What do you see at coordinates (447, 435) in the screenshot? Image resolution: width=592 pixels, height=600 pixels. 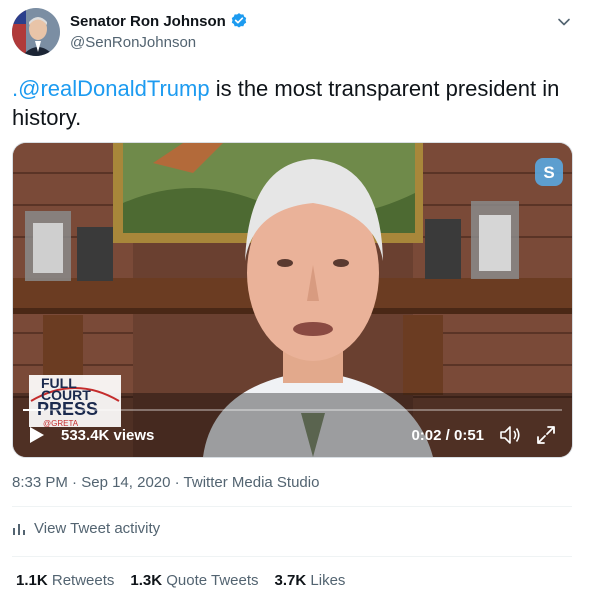 I see `time-display: 0:02 / 0:51` at bounding box center [447, 435].